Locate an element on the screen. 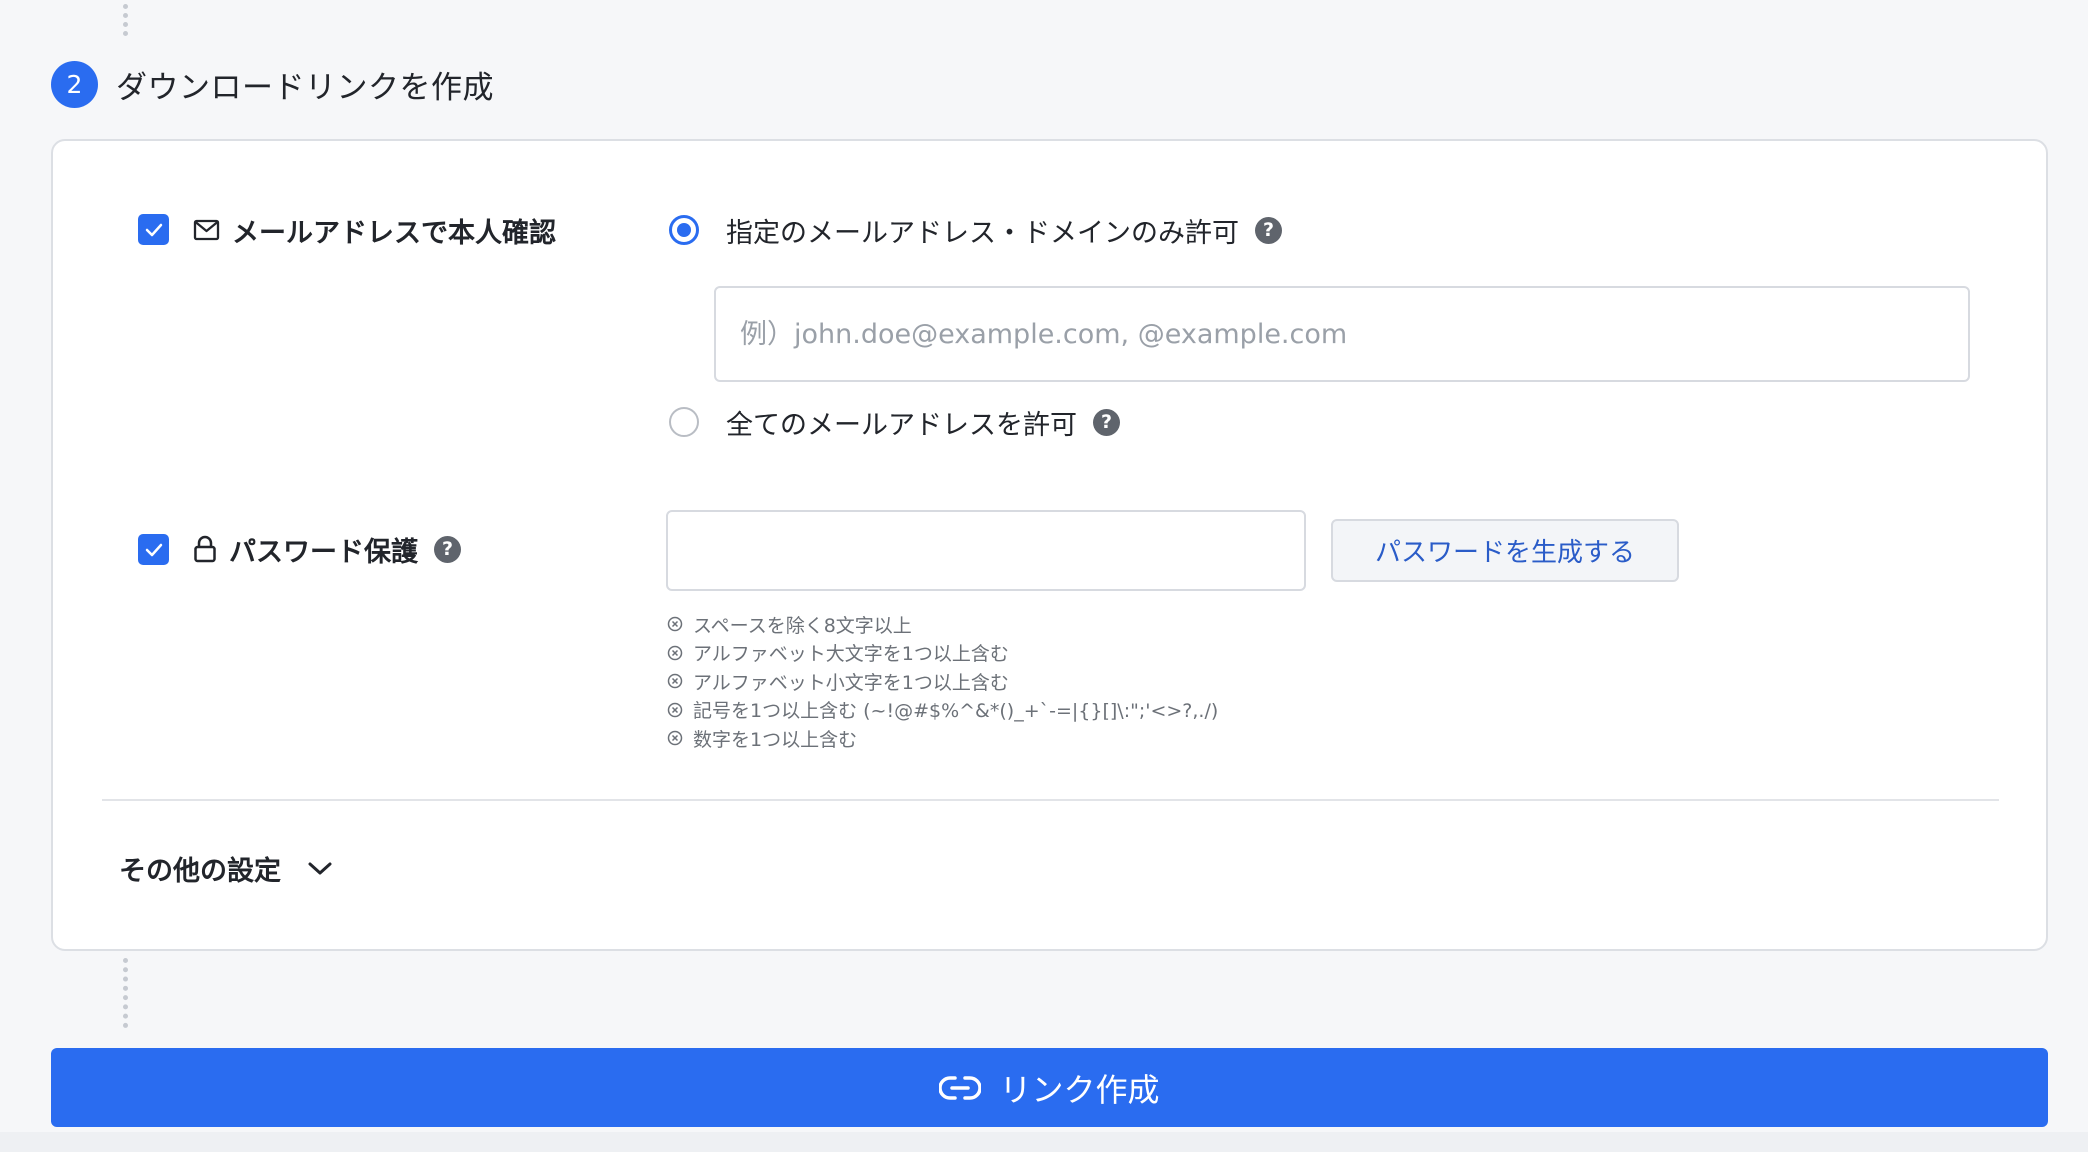 This screenshot has width=2088, height=1152. email-verification-checkbox is located at coordinates (153, 229).